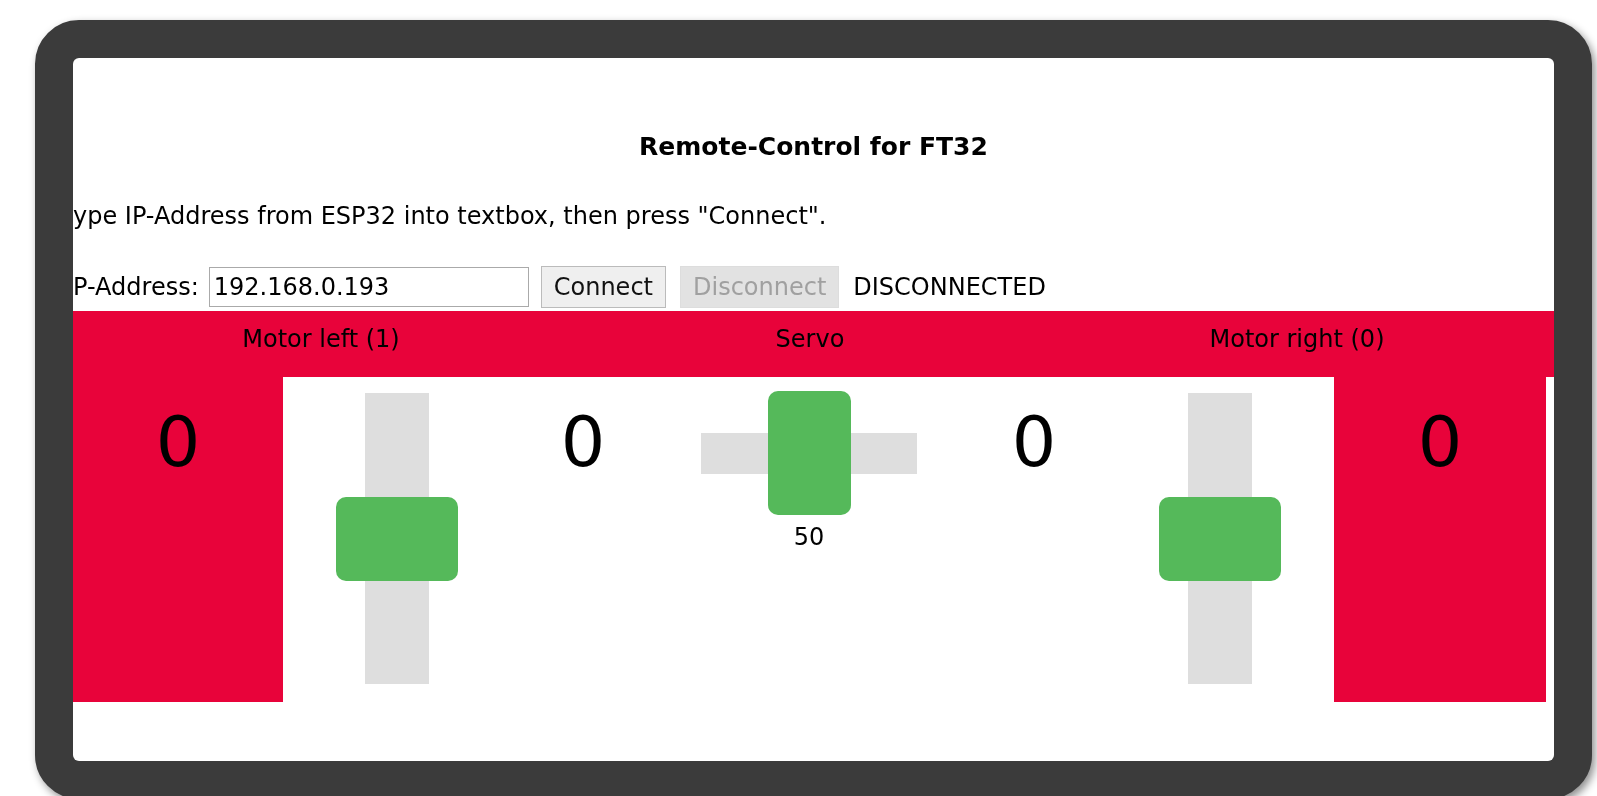  I want to click on horizontal-slider, so click(809, 453).